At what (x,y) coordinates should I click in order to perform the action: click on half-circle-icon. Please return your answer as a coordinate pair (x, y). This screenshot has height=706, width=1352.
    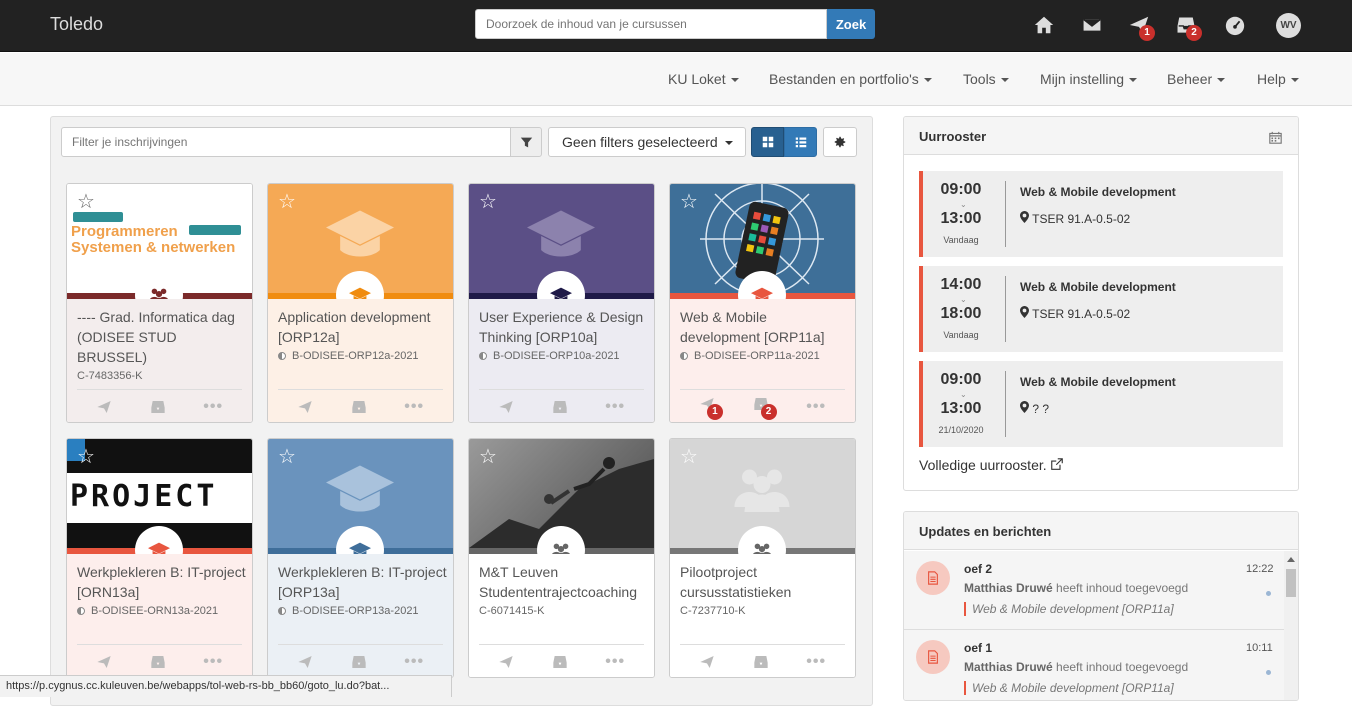
    Looking at the image, I should click on (282, 611).